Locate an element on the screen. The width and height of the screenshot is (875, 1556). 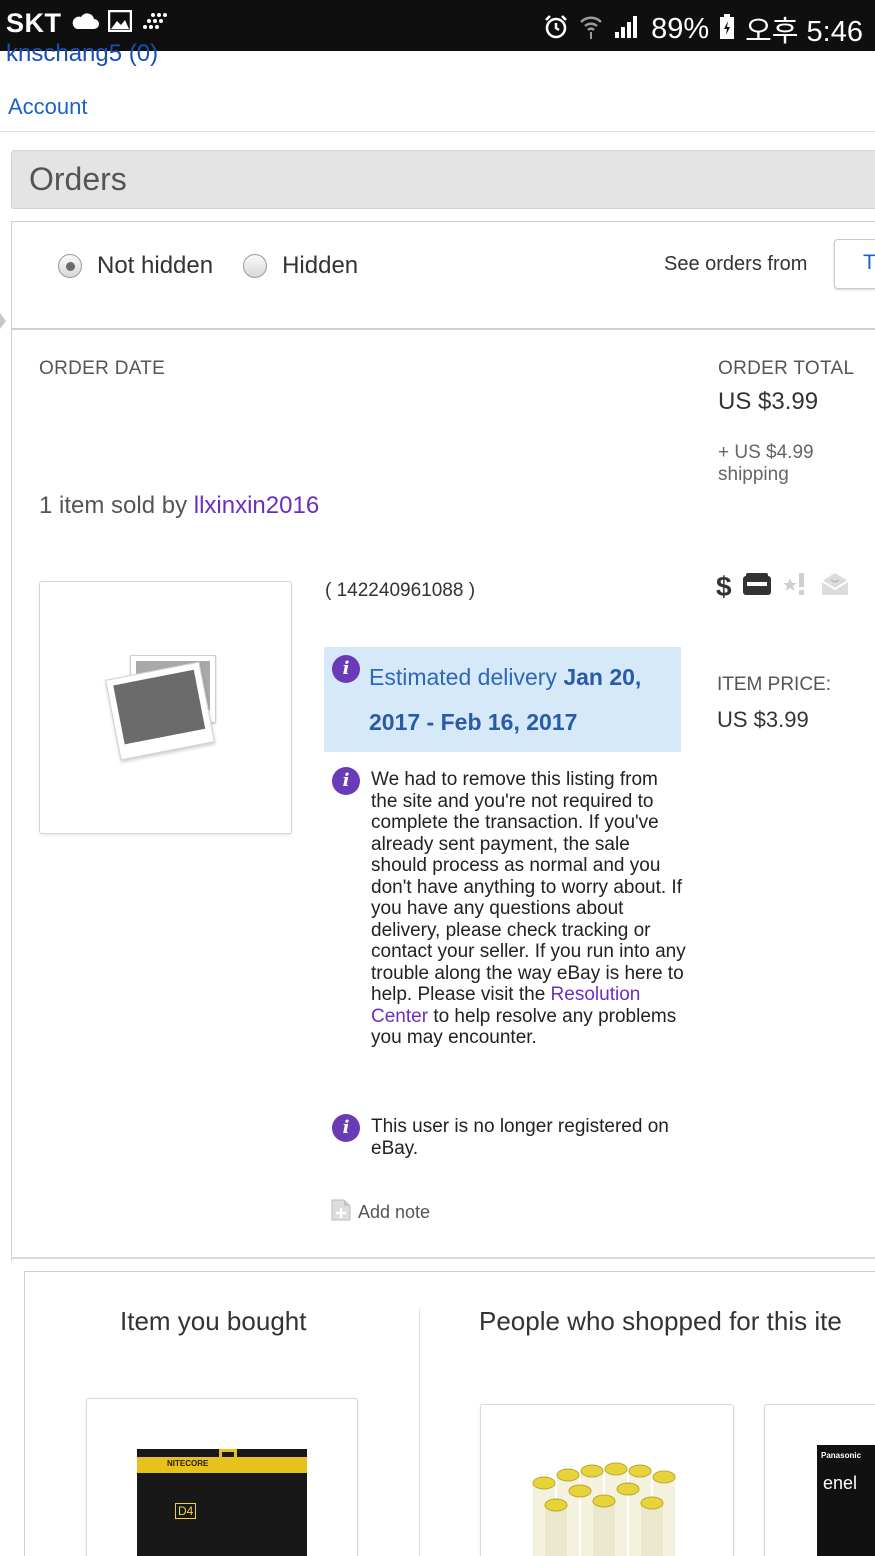
feedback-star-icon is located at coordinates (796, 586).